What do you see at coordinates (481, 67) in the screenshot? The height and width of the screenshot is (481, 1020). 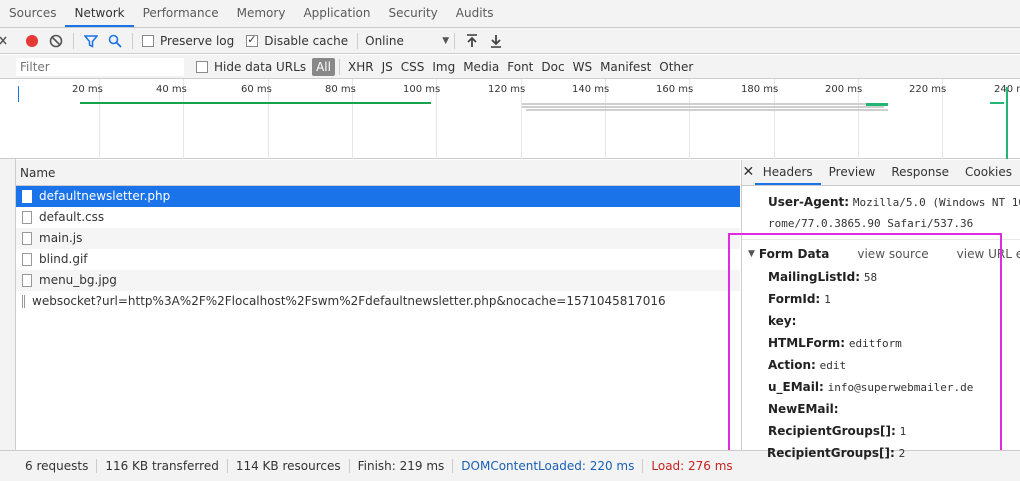 I see `type-filter-media: Media` at bounding box center [481, 67].